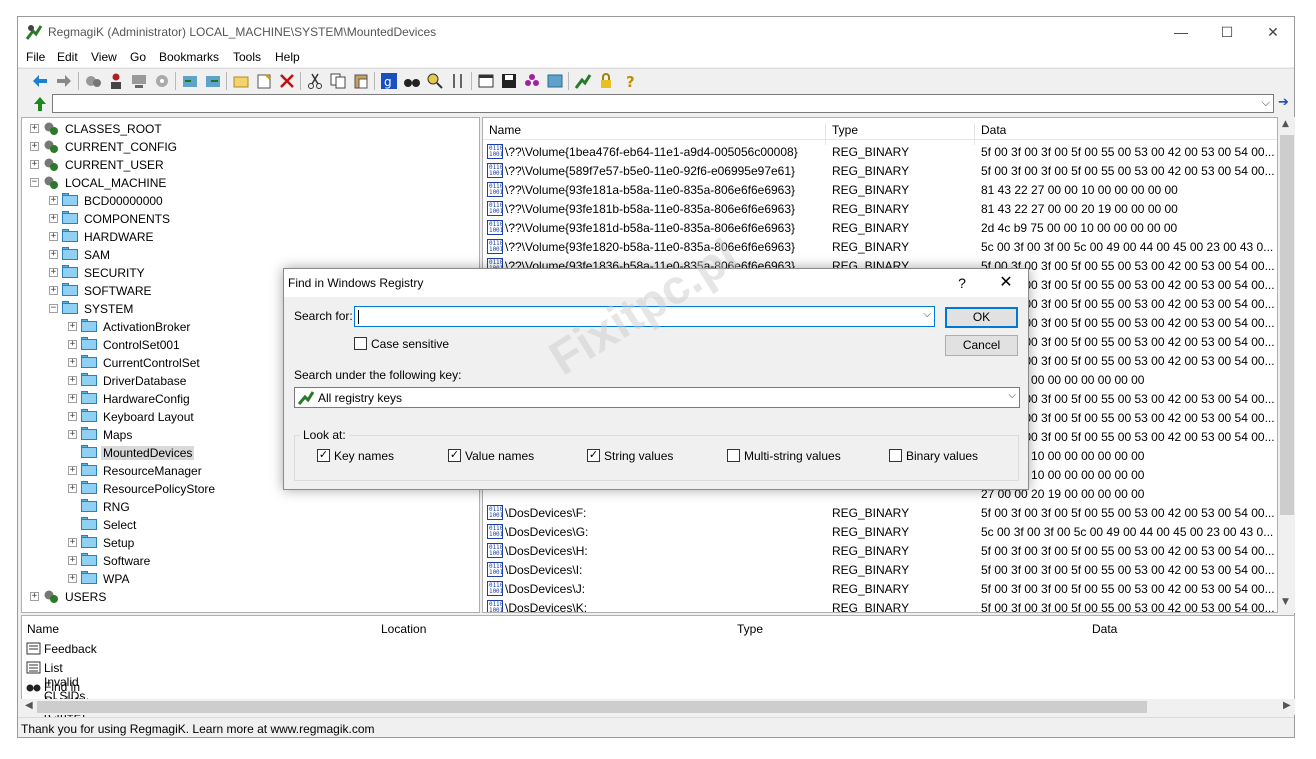  I want to click on case-sensitive-box, so click(360, 343).